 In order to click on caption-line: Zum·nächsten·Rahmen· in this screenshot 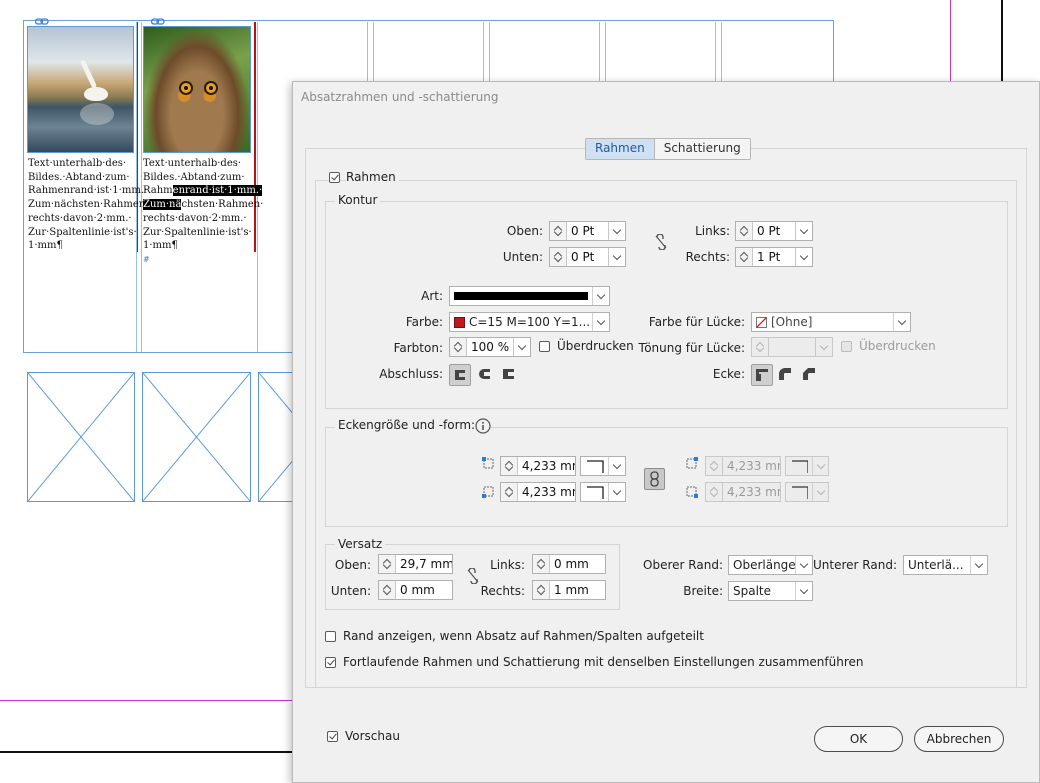, I will do `click(203, 205)`.